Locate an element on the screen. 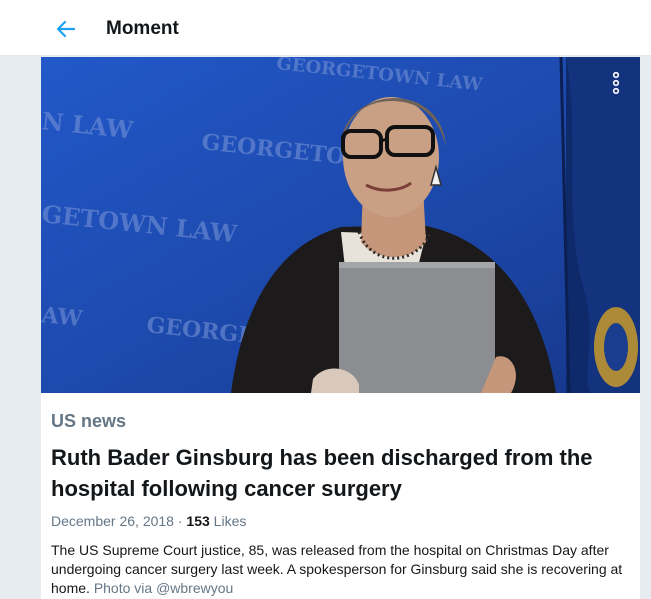  back-button is located at coordinates (66, 29).